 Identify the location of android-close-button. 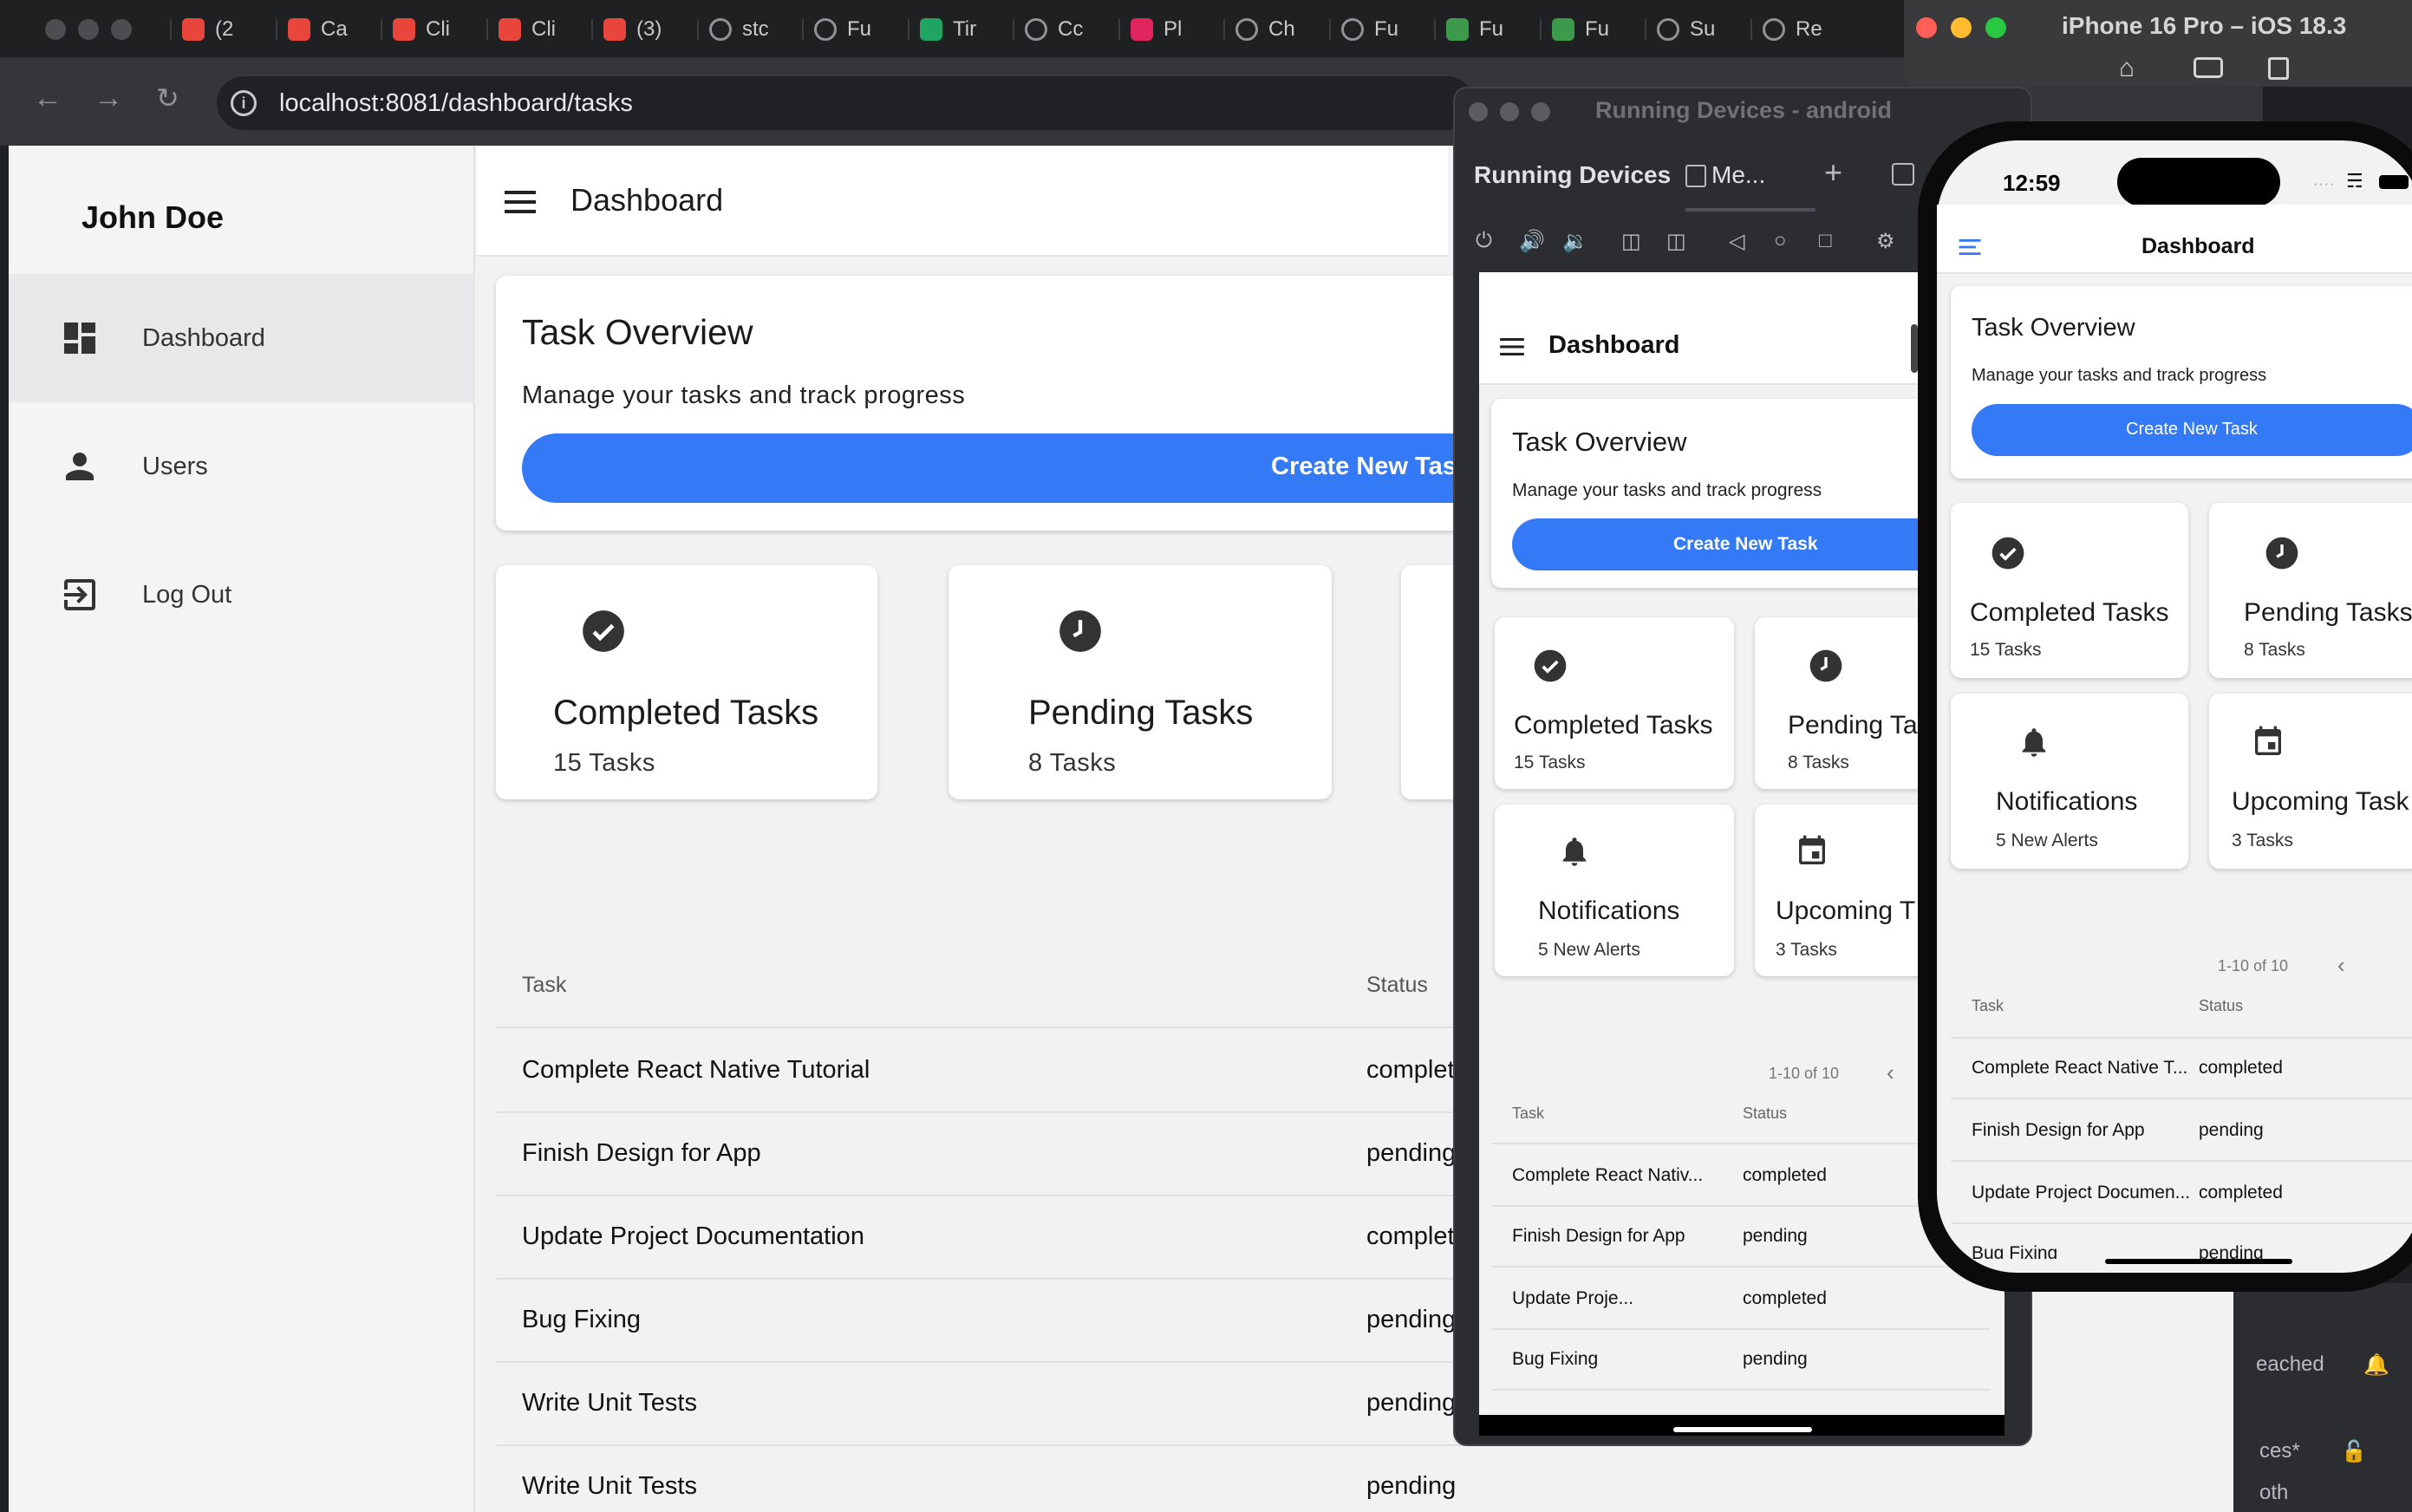
(1478, 112).